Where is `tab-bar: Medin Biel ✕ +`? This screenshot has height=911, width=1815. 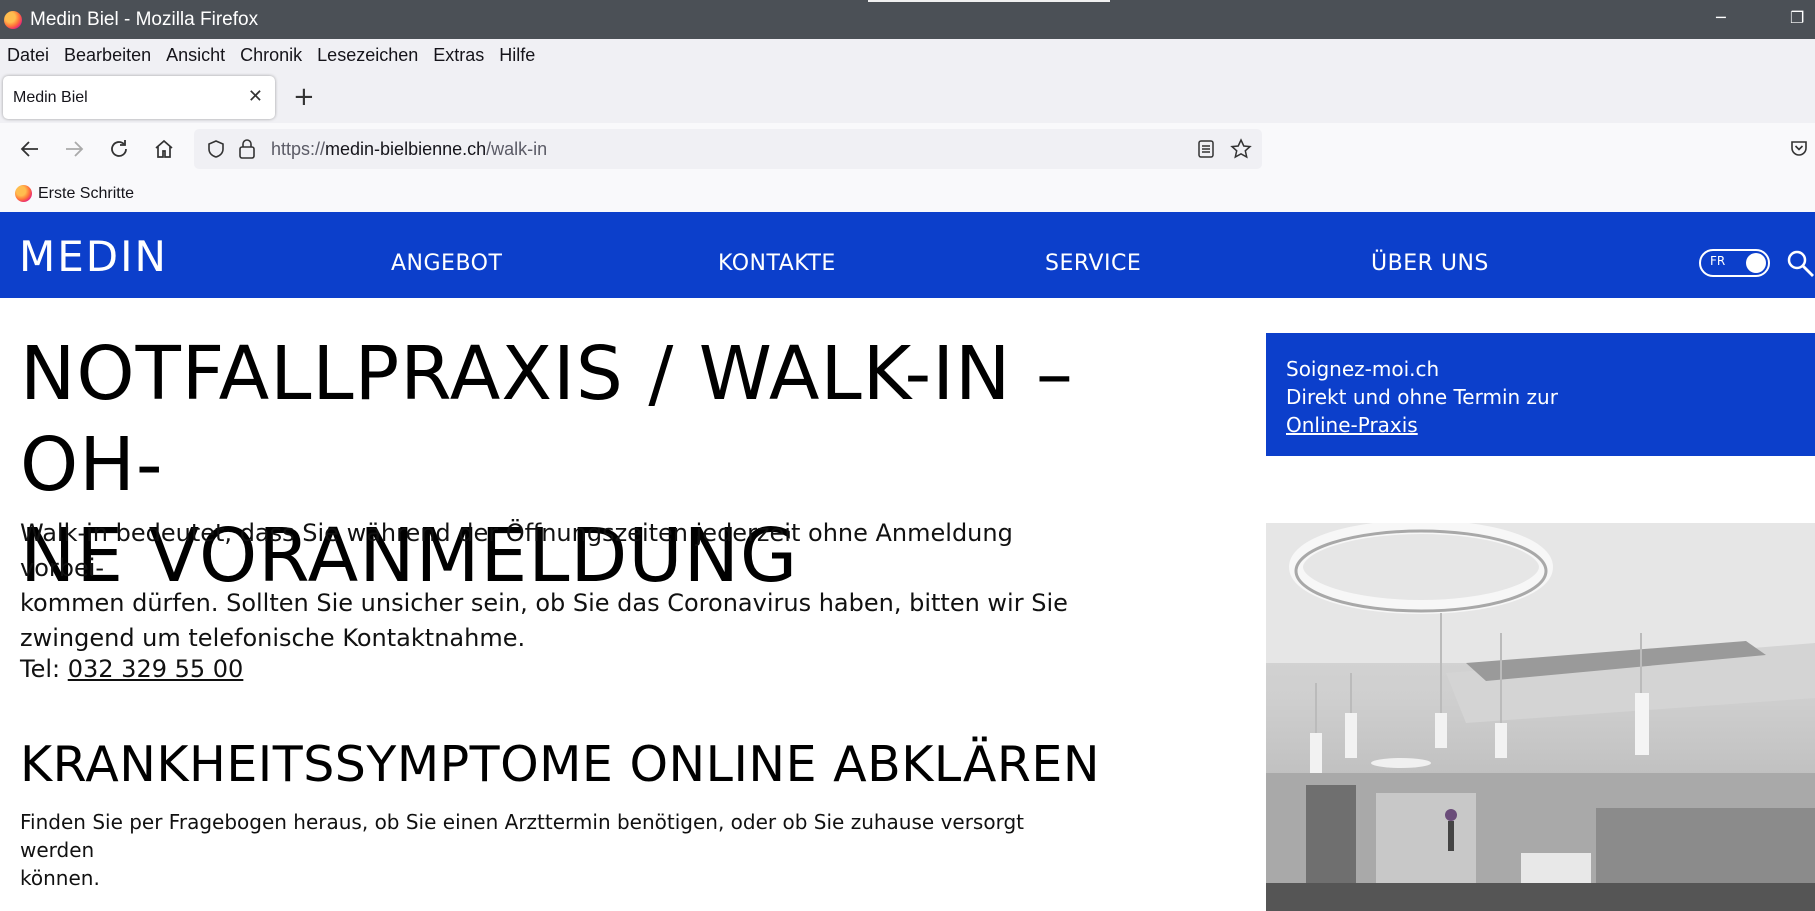 tab-bar: Medin Biel ✕ + is located at coordinates (907, 97).